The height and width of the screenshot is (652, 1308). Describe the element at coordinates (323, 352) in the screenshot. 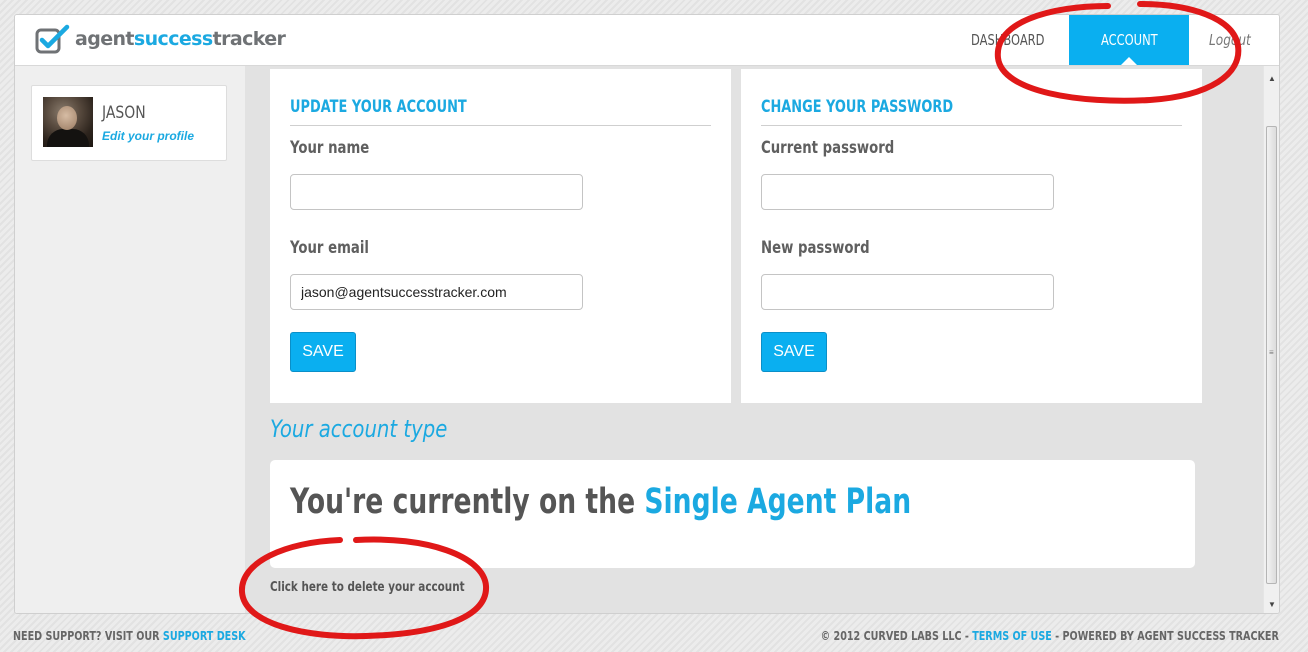

I see `save-account-button: SAVE` at that location.